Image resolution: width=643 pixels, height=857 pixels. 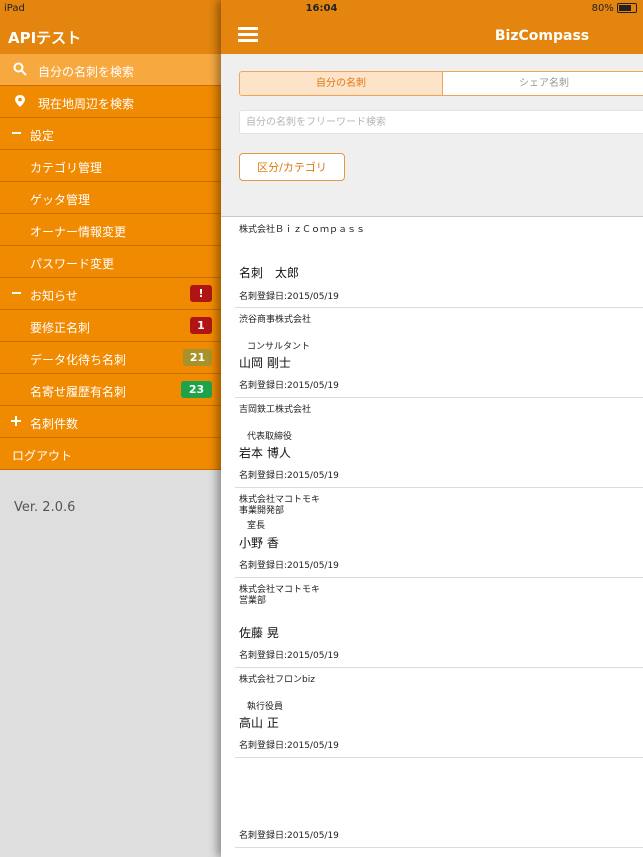 What do you see at coordinates (42, 136) in the screenshot?
I see `sidebar-item-label: 設定` at bounding box center [42, 136].